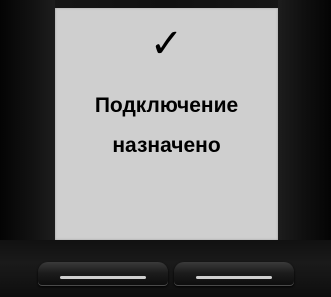  What do you see at coordinates (27, 120) in the screenshot?
I see `bezel-left` at bounding box center [27, 120].